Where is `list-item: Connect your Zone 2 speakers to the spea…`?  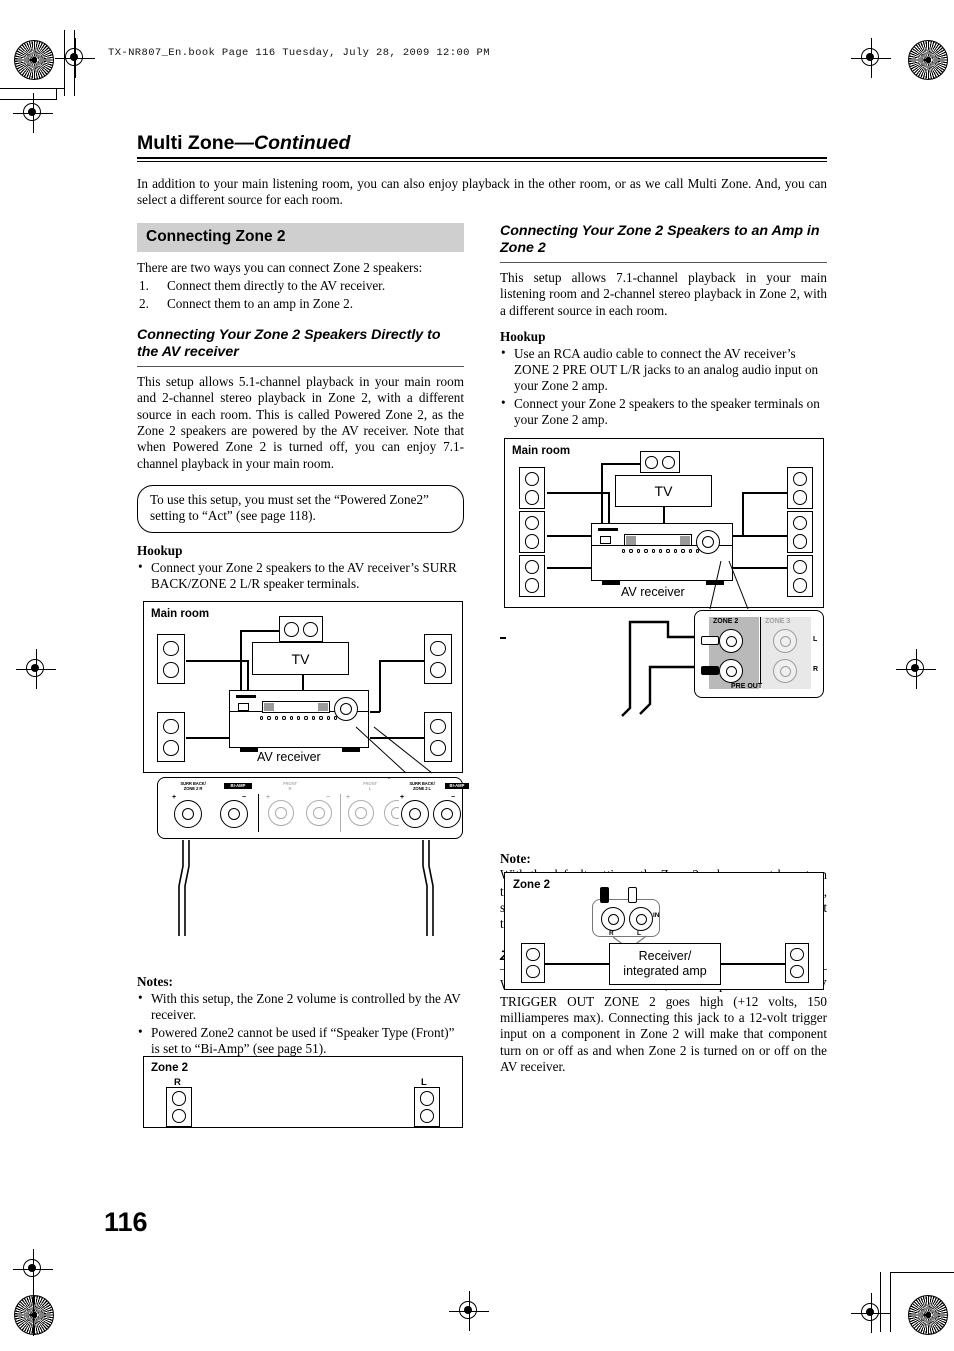 list-item: Connect your Zone 2 speakers to the spea… is located at coordinates (663, 412).